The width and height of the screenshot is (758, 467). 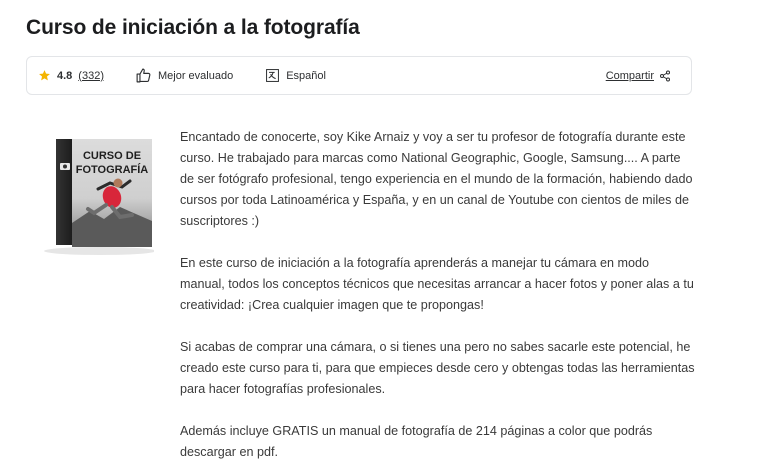 I want to click on rating: 4.8 (332), so click(x=71, y=75).